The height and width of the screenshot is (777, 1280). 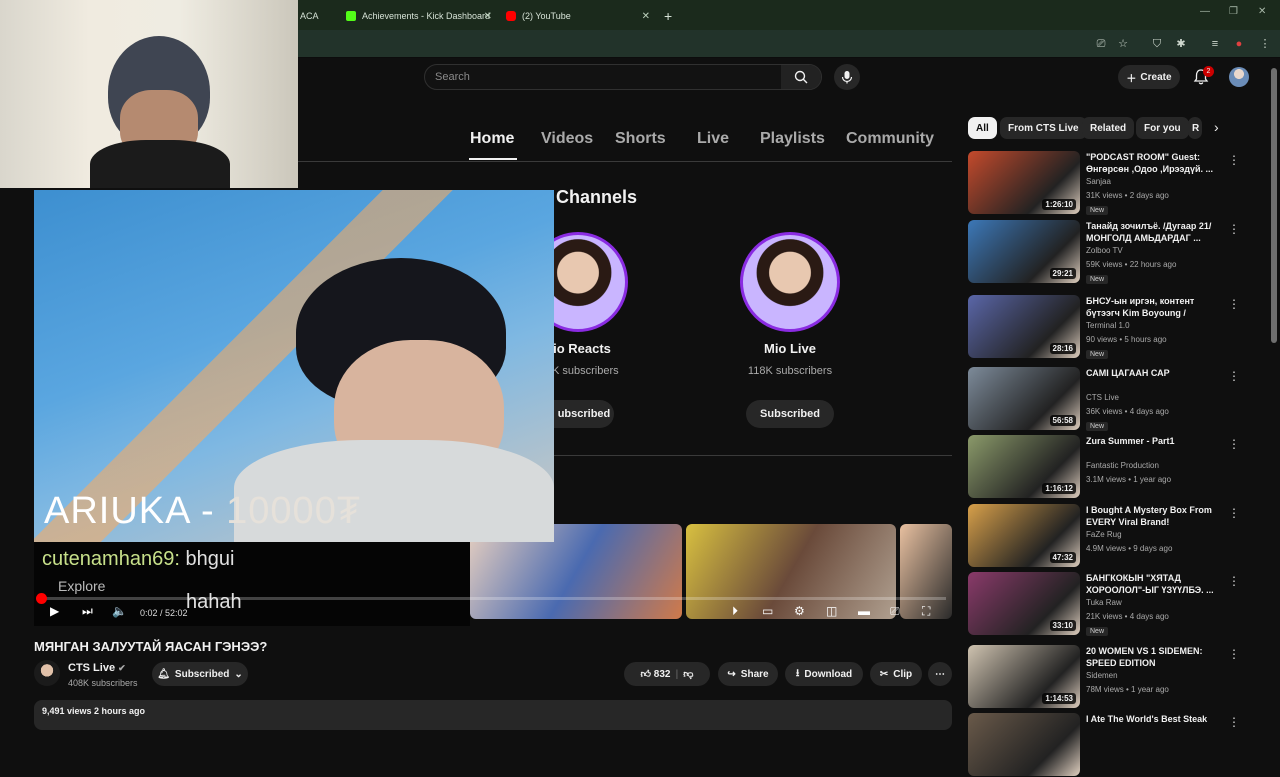 What do you see at coordinates (1151, 719) in the screenshot?
I see `related-title: I Ate The World's Best Steak` at bounding box center [1151, 719].